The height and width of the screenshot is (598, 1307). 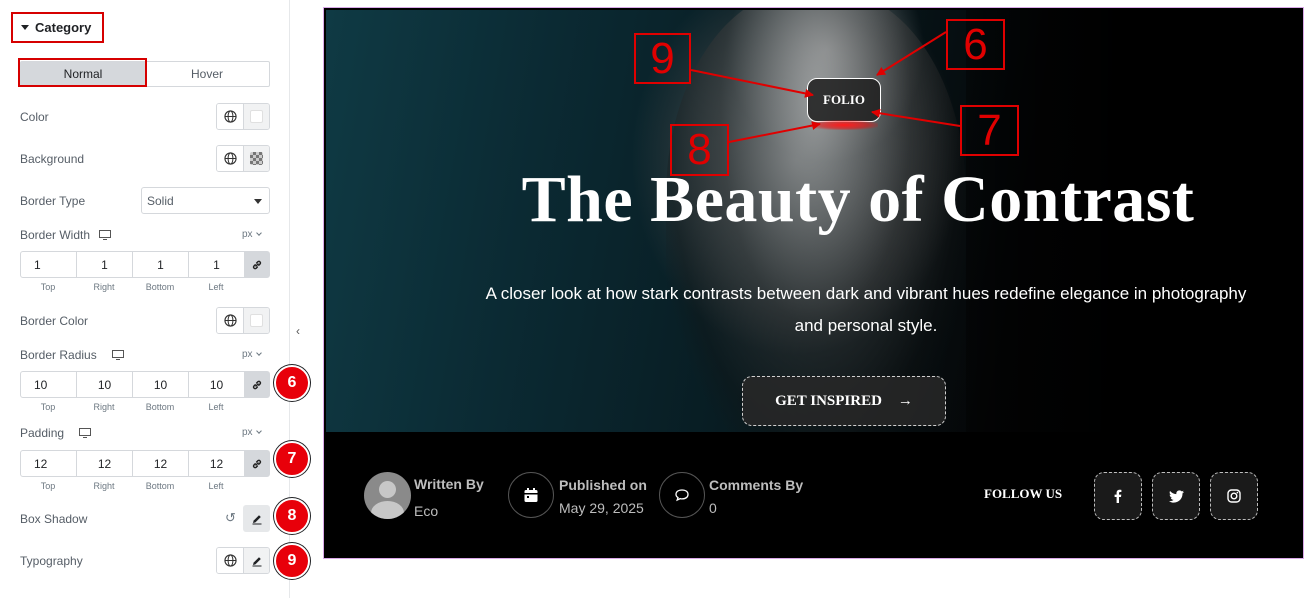 What do you see at coordinates (49, 463) in the screenshot?
I see `padding-top-input: 12` at bounding box center [49, 463].